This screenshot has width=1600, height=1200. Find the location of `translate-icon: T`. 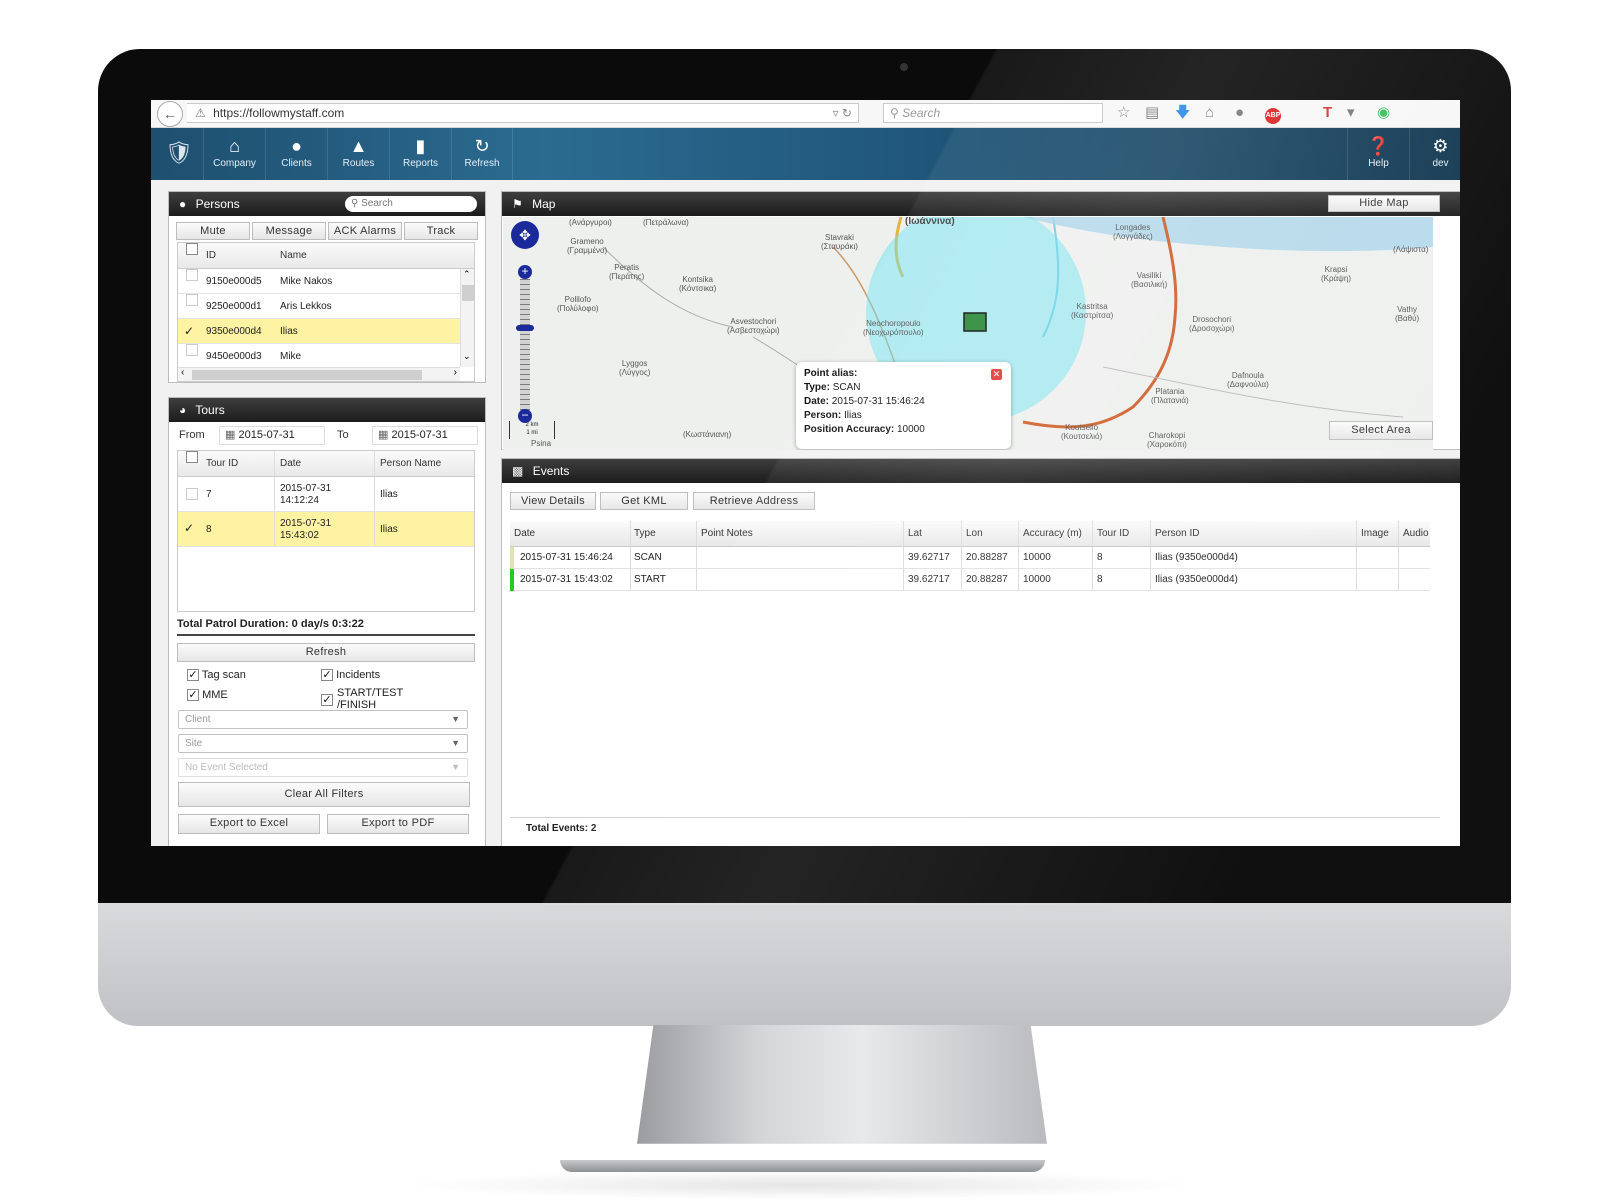

translate-icon: T is located at coordinates (1327, 113).